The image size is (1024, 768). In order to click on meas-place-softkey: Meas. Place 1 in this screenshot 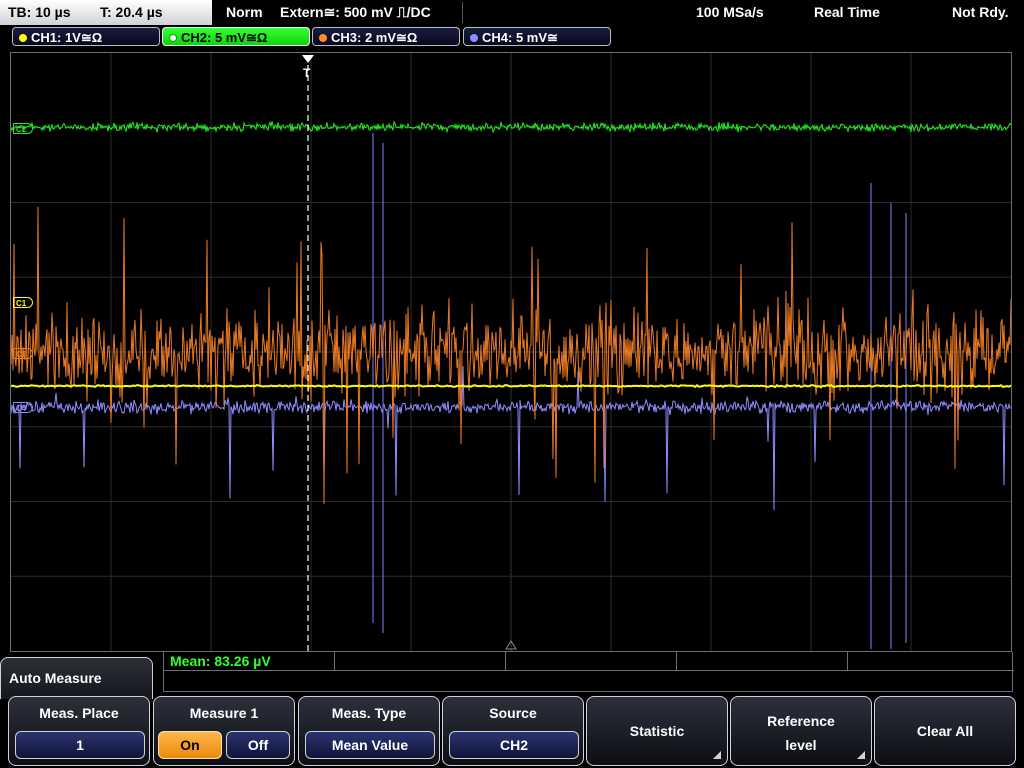, I will do `click(79, 731)`.